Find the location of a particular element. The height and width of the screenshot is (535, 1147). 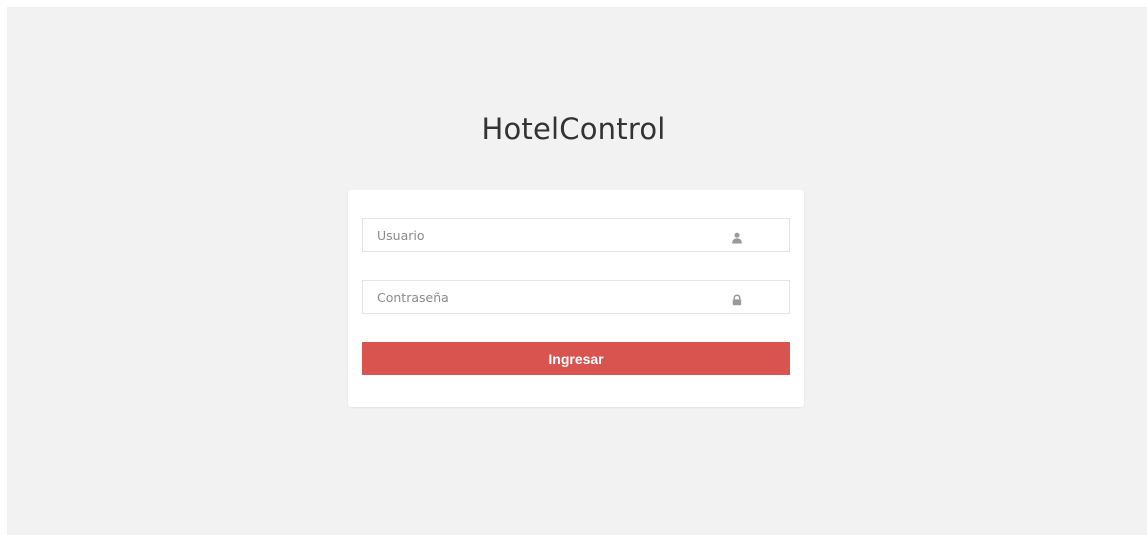

password-field is located at coordinates (576, 297).